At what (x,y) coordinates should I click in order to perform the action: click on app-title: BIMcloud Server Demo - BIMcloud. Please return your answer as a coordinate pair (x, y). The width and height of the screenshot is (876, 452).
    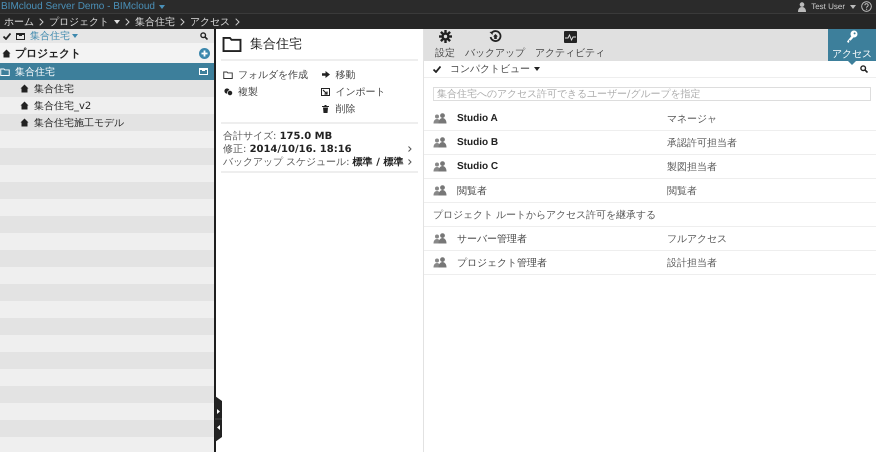
    Looking at the image, I should click on (78, 6).